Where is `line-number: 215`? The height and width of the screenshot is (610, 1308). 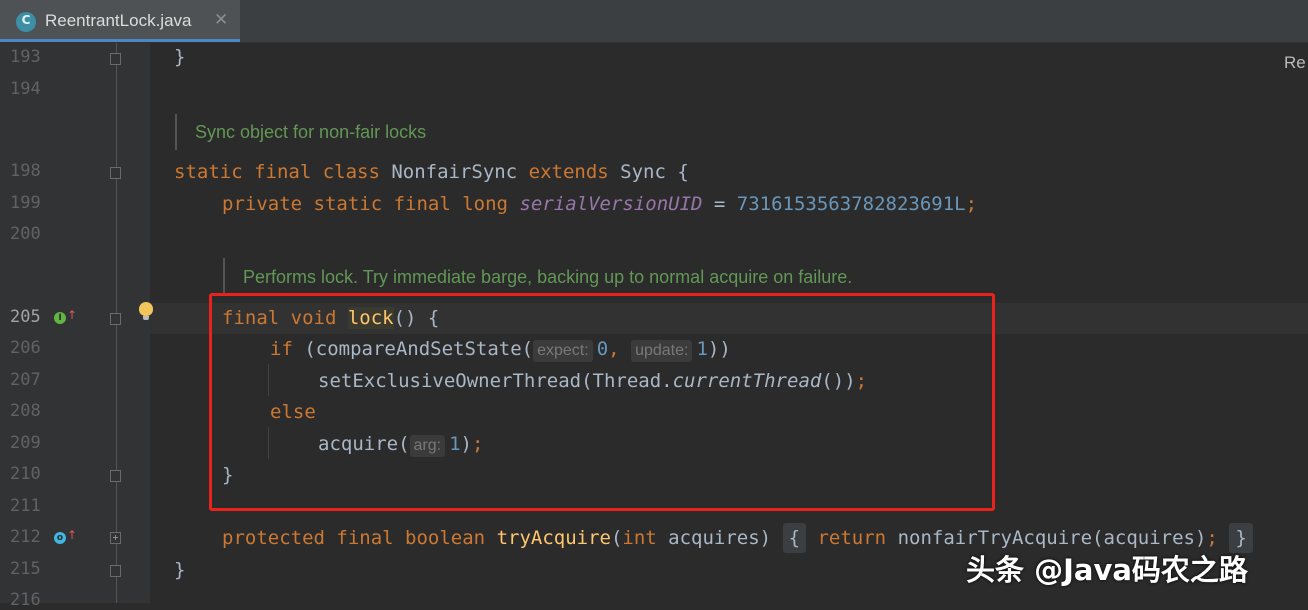
line-number: 215 is located at coordinates (25, 569).